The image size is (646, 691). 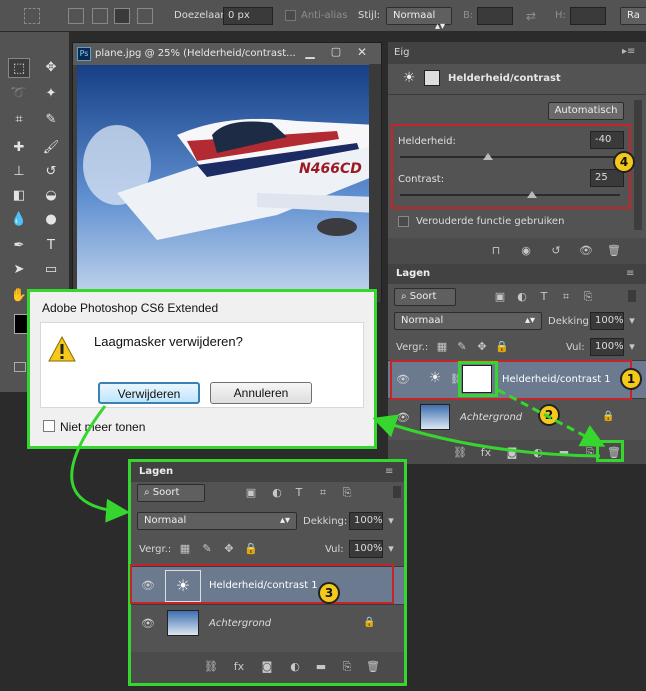 What do you see at coordinates (638, 165) in the screenshot?
I see `properties-scrollbar` at bounding box center [638, 165].